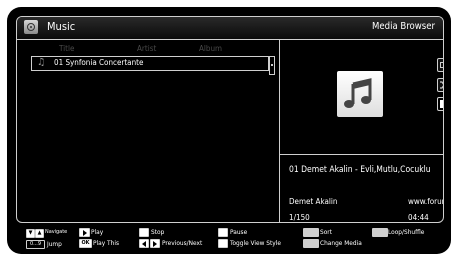  What do you see at coordinates (84, 232) in the screenshot?
I see `play-key` at bounding box center [84, 232].